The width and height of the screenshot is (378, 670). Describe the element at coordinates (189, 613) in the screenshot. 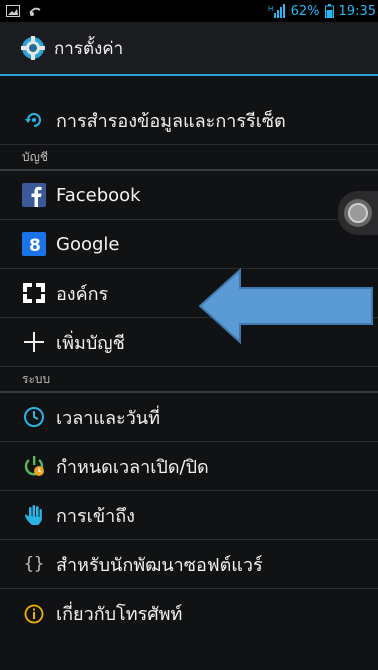

I see `menu-item-about-phone: เกี่ยวกับโทรศัพท์` at that location.